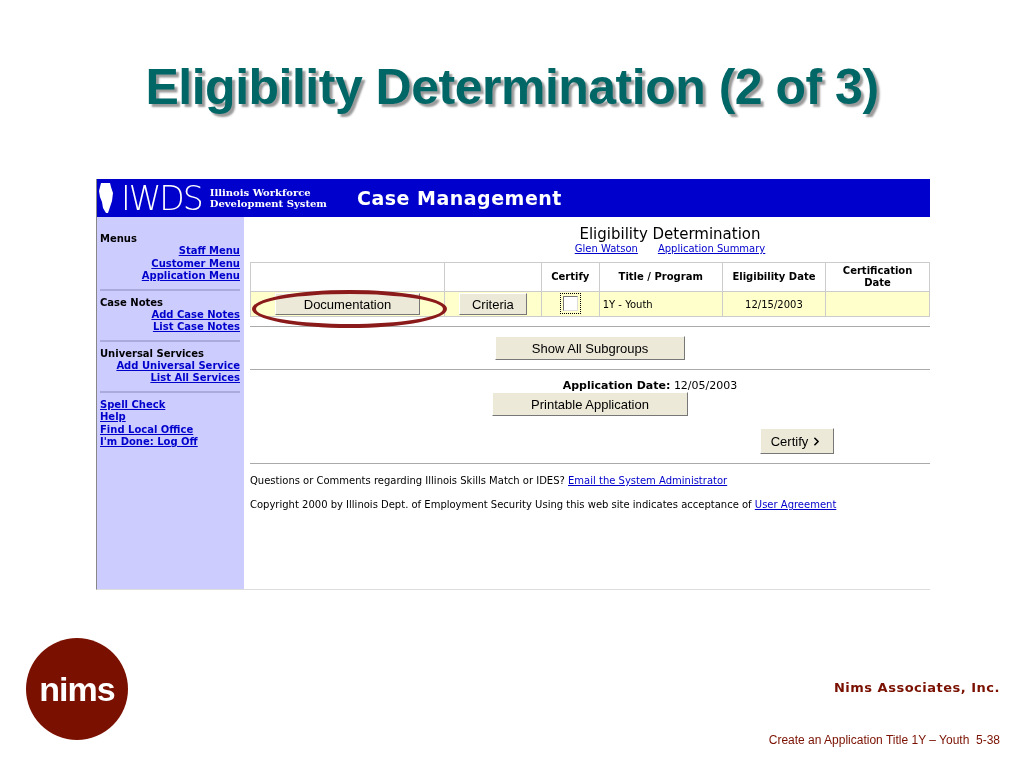 The height and width of the screenshot is (768, 1024). What do you see at coordinates (670, 234) in the screenshot?
I see `page-title: Eligibility Determination` at bounding box center [670, 234].